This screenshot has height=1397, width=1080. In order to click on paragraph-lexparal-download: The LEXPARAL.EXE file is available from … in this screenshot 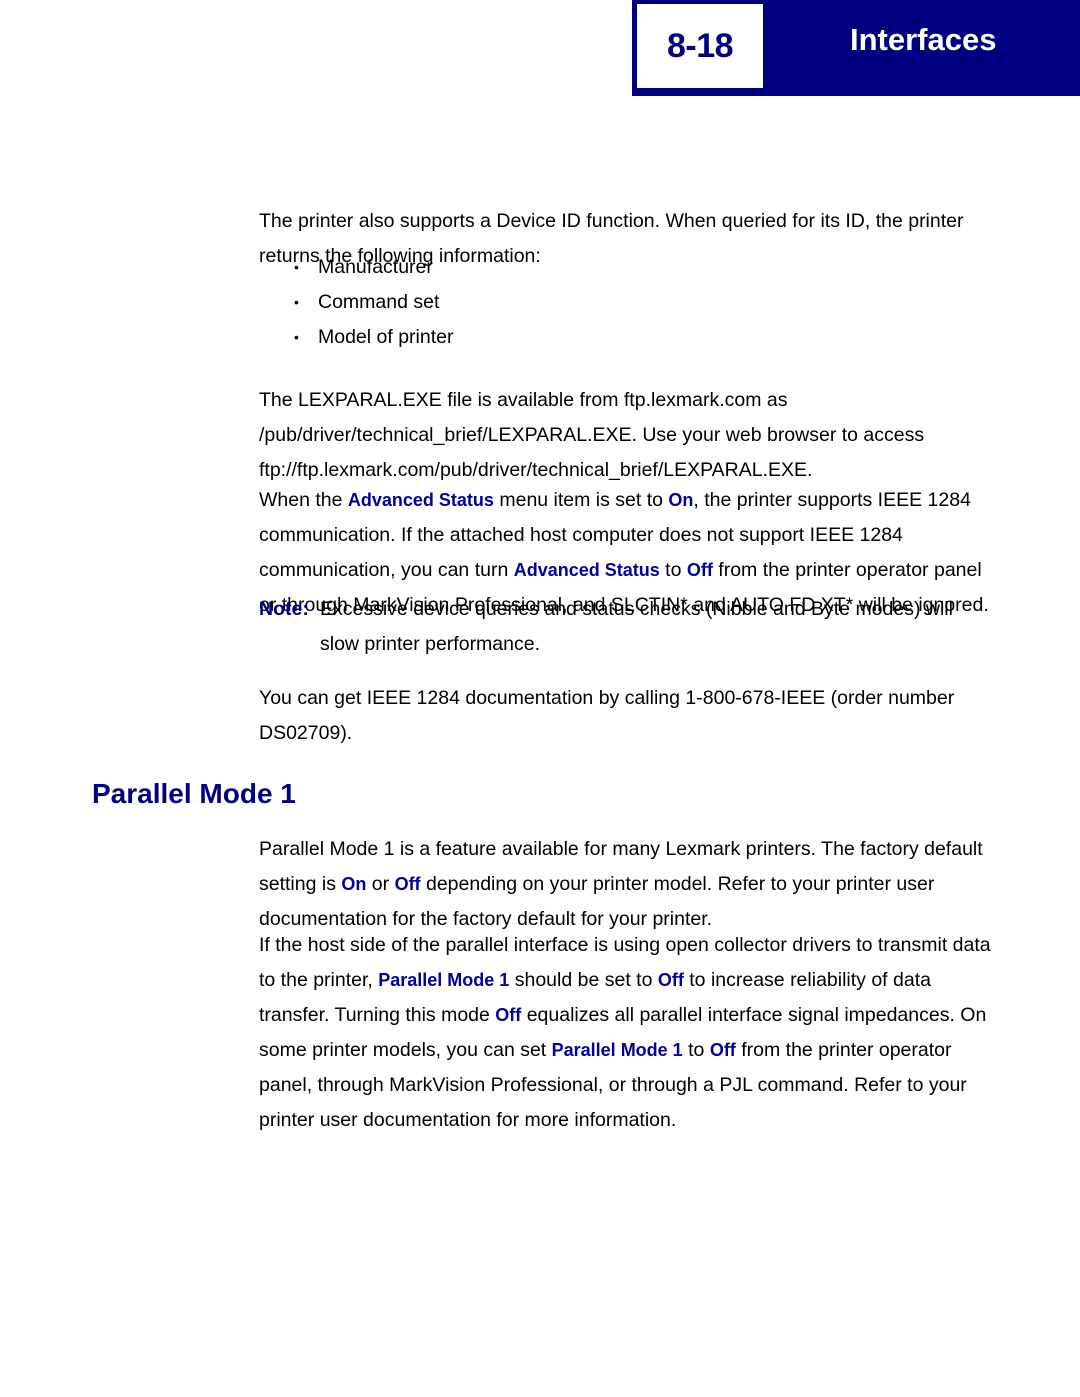, I will do `click(592, 434)`.